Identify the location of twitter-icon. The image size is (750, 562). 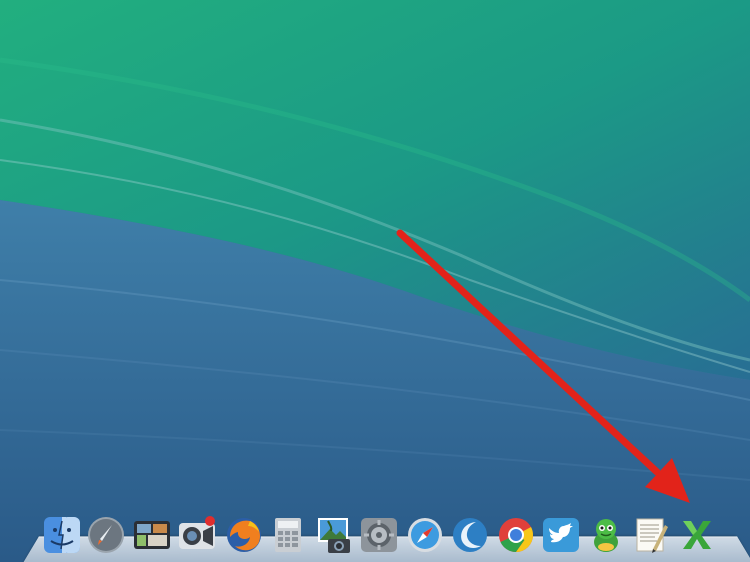
(561, 535).